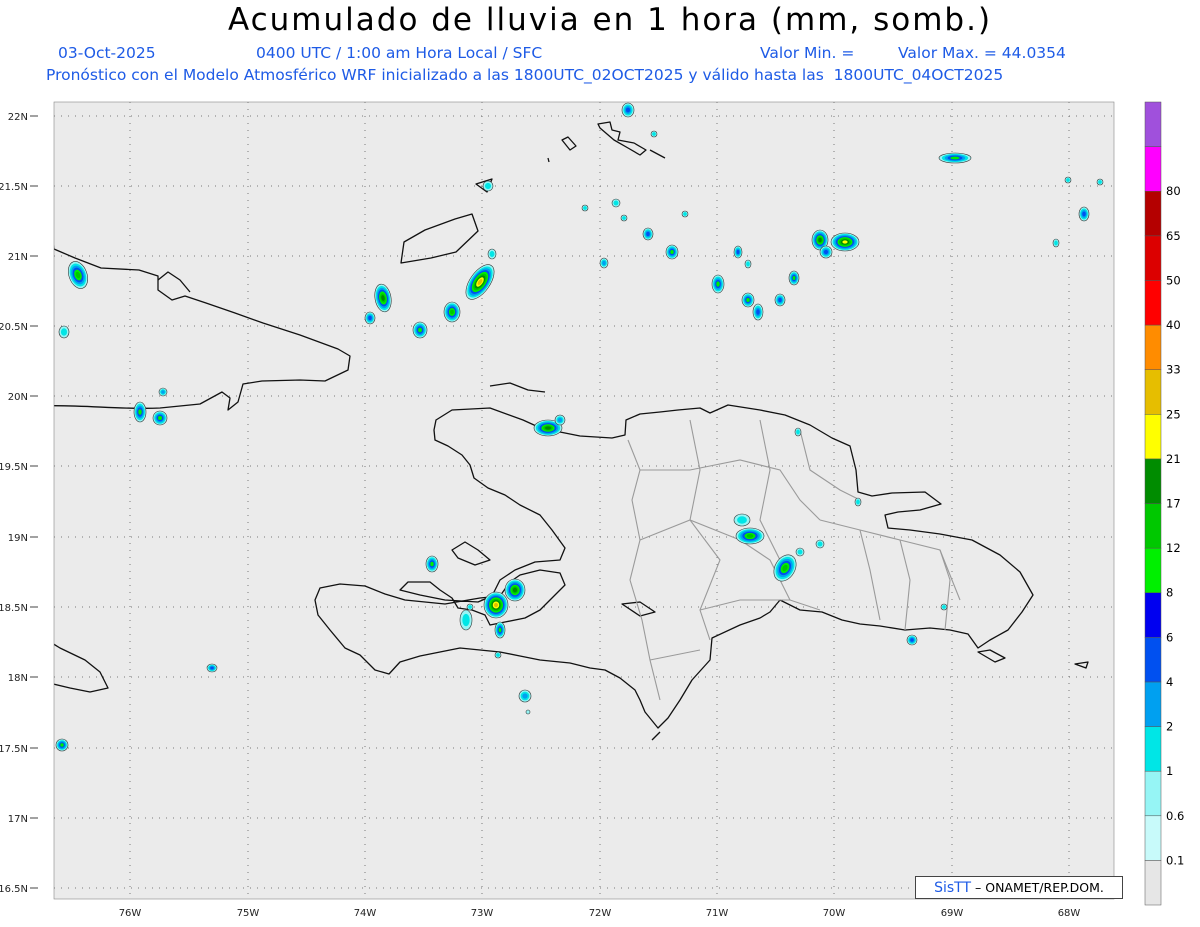  What do you see at coordinates (1173, 414) in the screenshot?
I see `colorbar-label: 25` at bounding box center [1173, 414].